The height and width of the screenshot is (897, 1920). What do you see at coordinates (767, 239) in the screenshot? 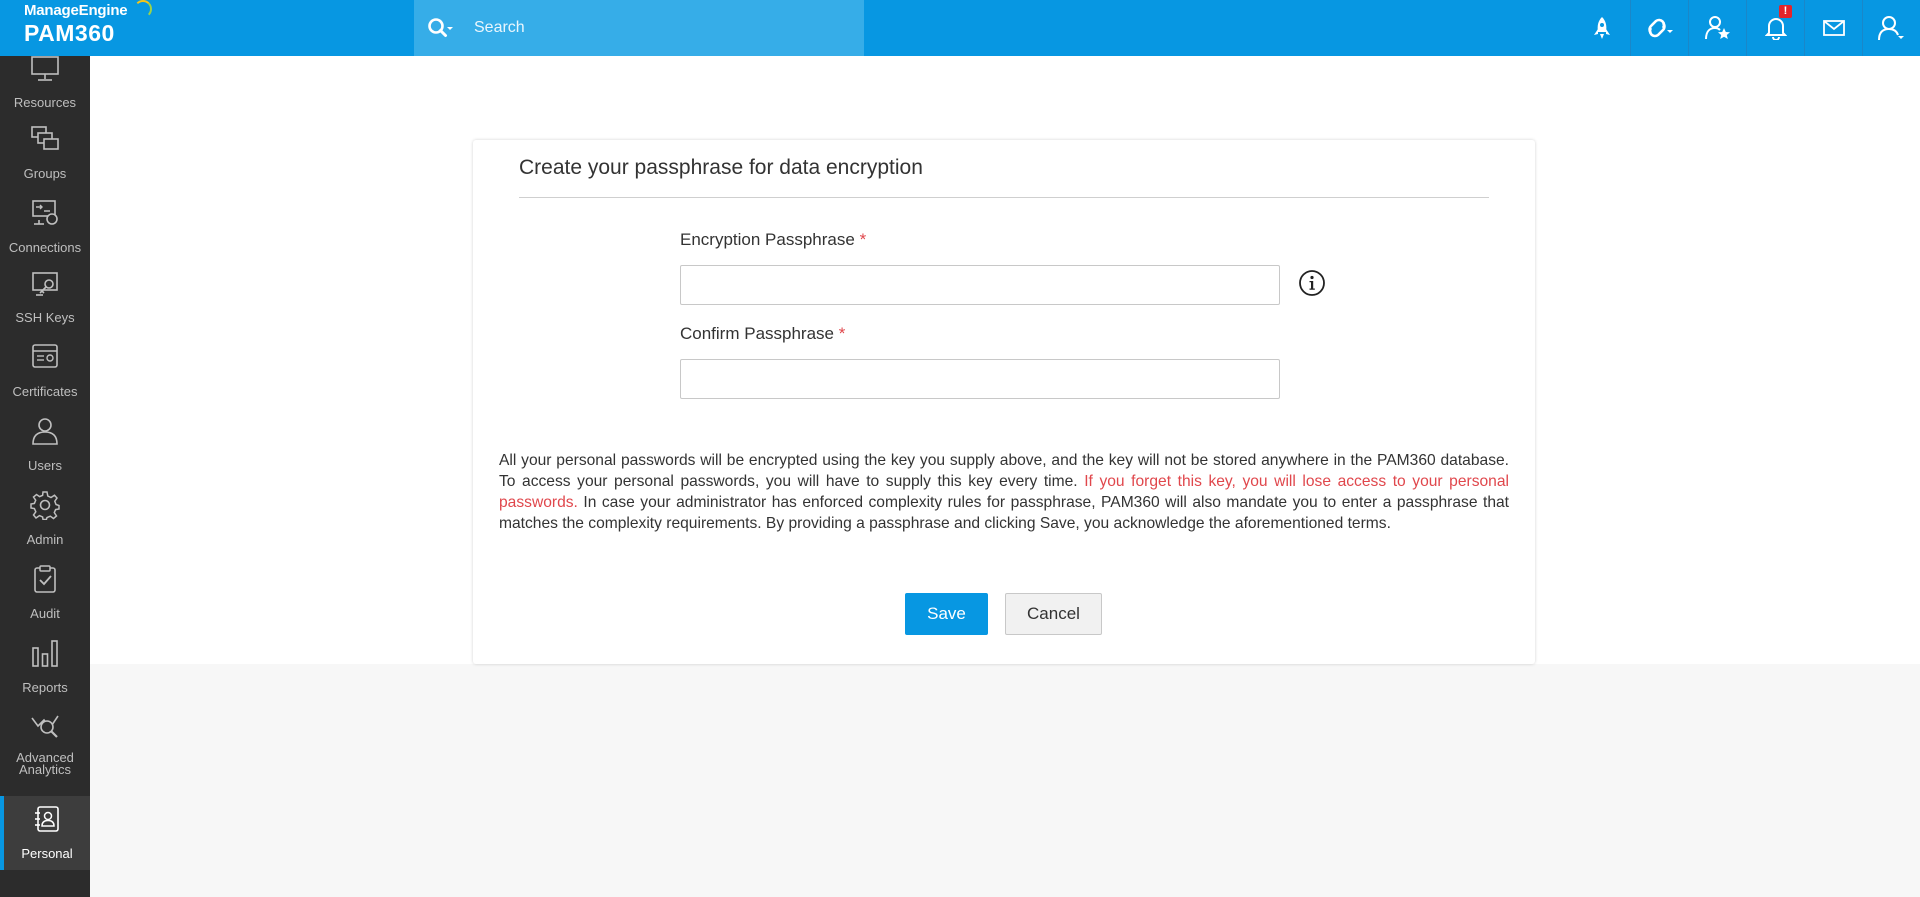
I see `encryption-passphrase-label-text: Encryption Passphrase` at bounding box center [767, 239].